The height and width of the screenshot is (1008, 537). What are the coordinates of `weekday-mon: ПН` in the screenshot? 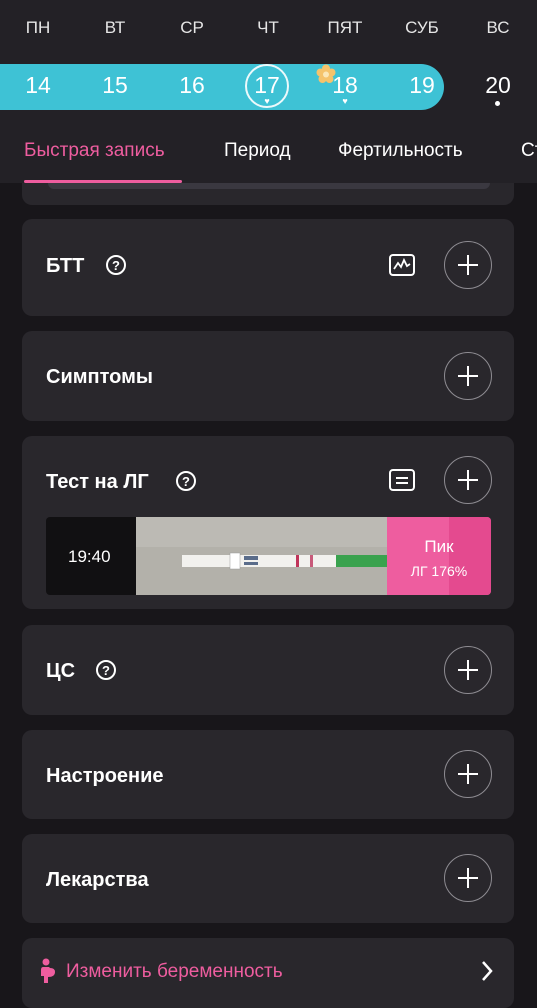 It's located at (38, 27).